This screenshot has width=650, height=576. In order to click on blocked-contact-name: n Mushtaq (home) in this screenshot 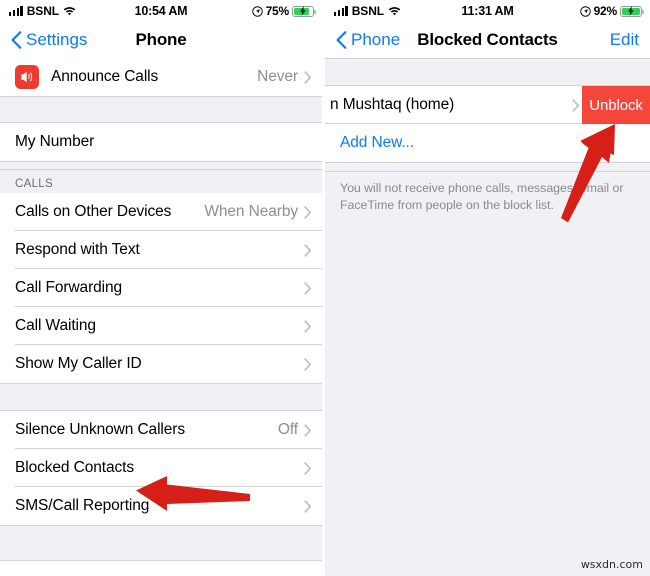, I will do `click(392, 104)`.